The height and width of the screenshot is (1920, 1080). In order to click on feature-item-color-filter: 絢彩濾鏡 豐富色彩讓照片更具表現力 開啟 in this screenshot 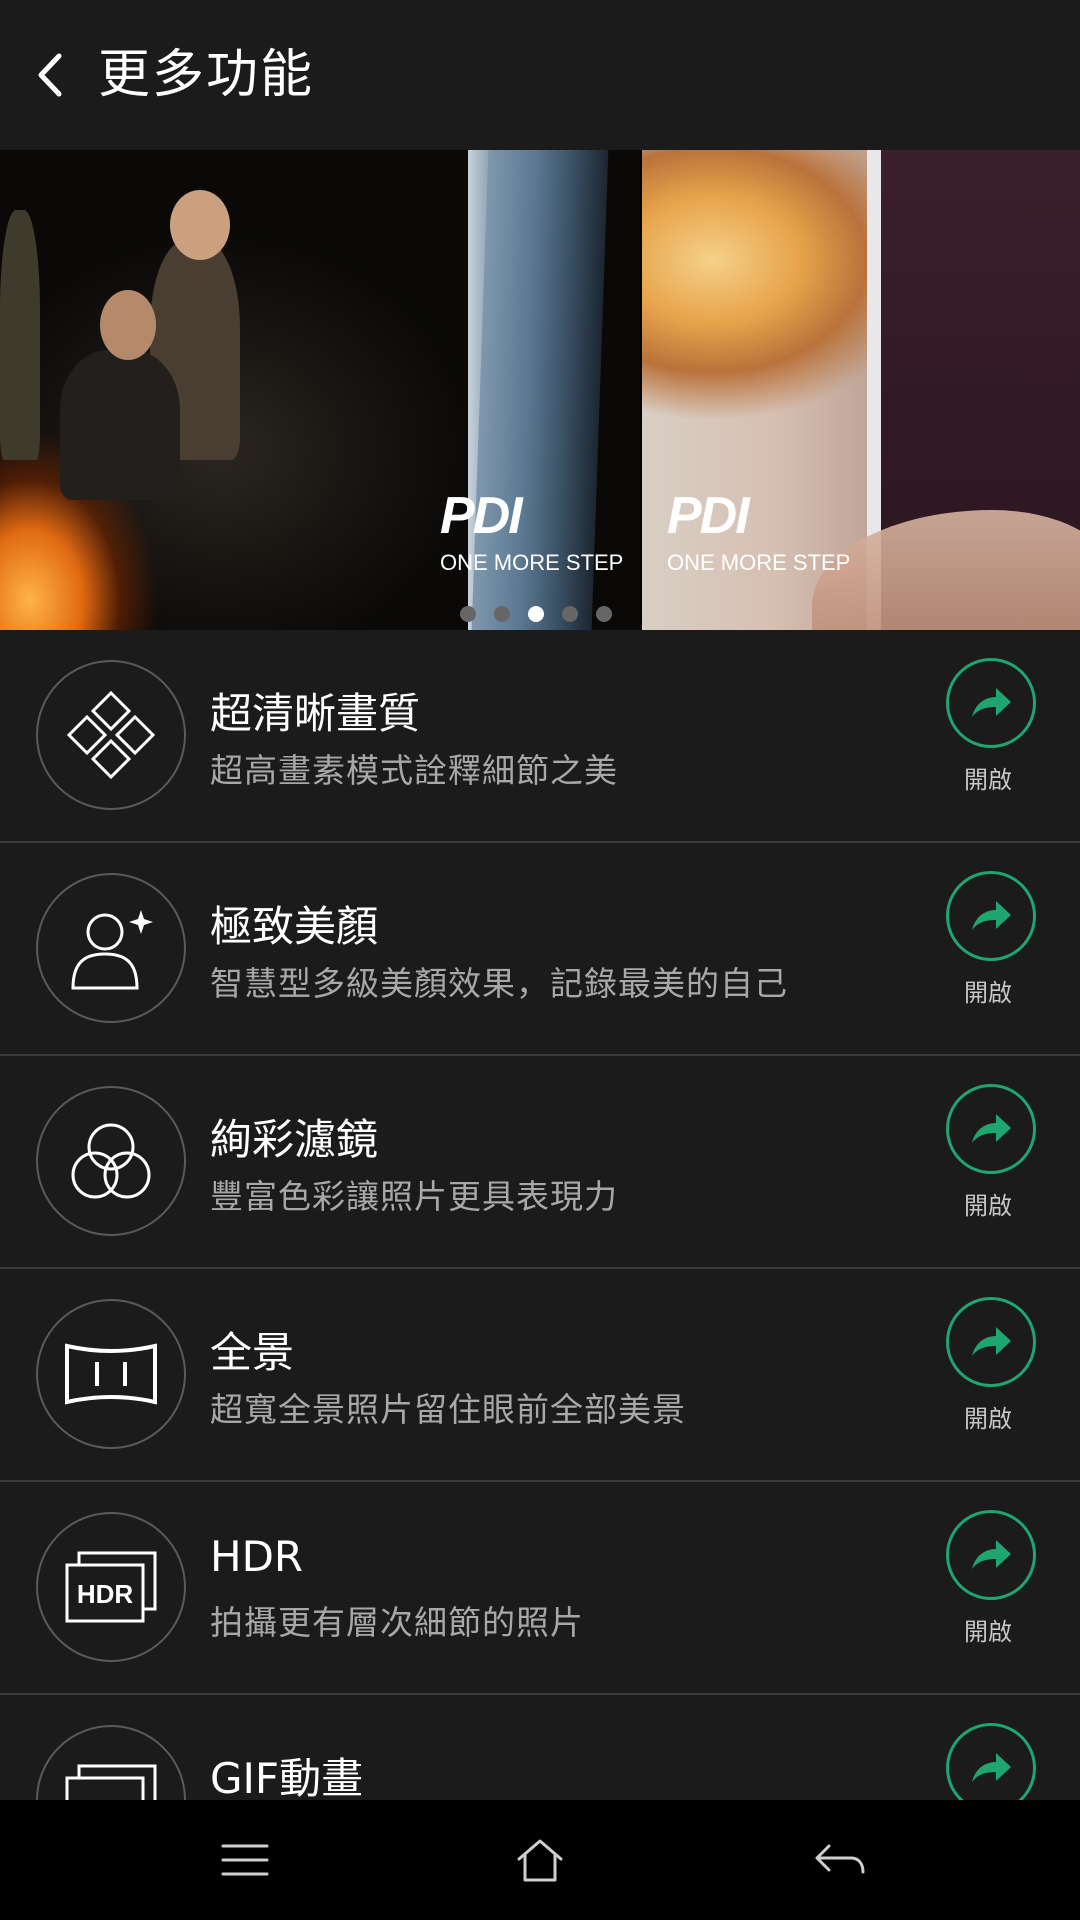, I will do `click(540, 1162)`.